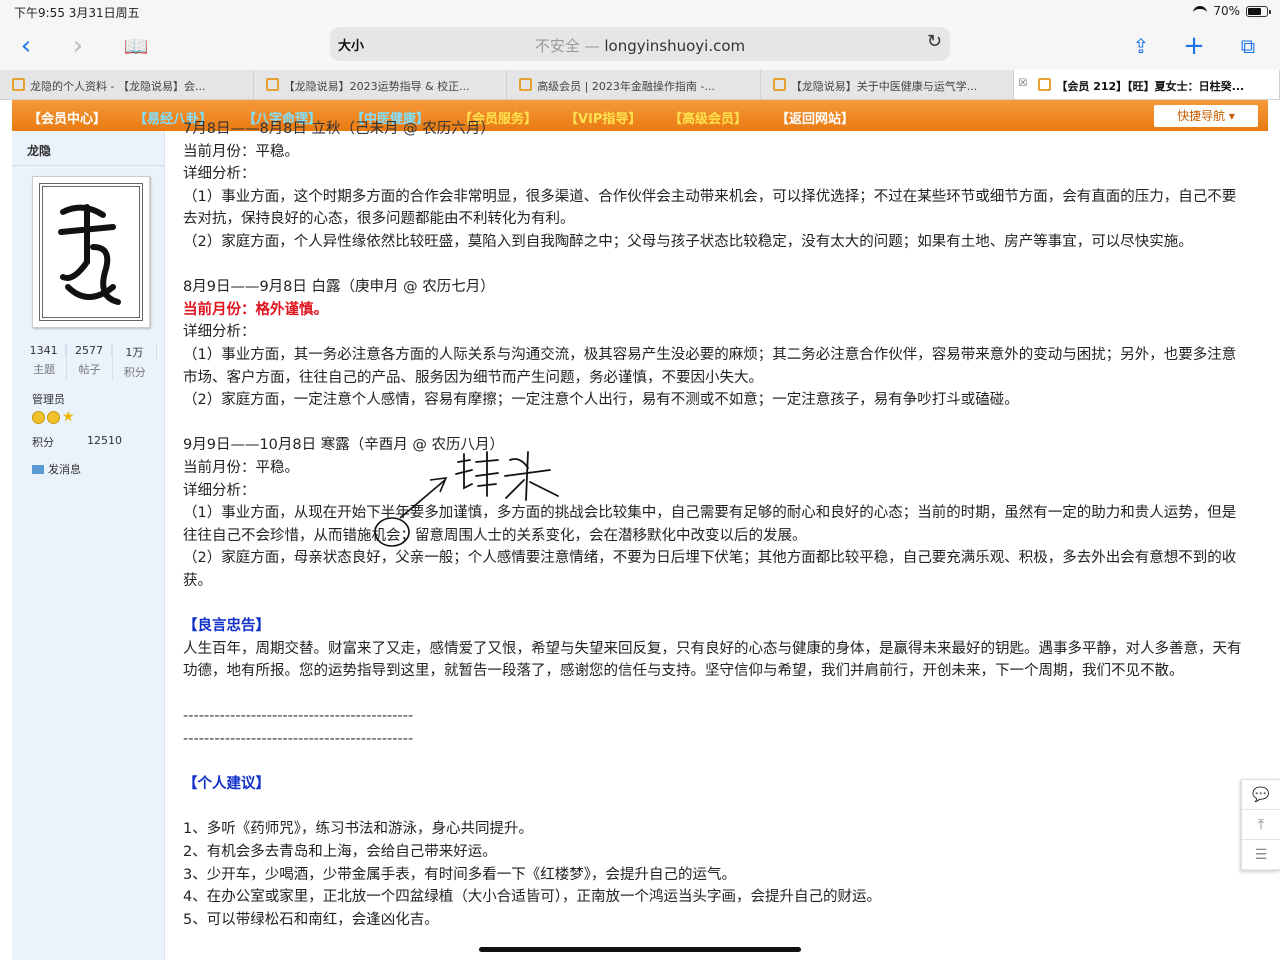 Image resolution: width=1280 pixels, height=960 pixels. Describe the element at coordinates (640, 11) in the screenshot. I see `status-bar: 下午9:55 3月31日周五 70%` at that location.